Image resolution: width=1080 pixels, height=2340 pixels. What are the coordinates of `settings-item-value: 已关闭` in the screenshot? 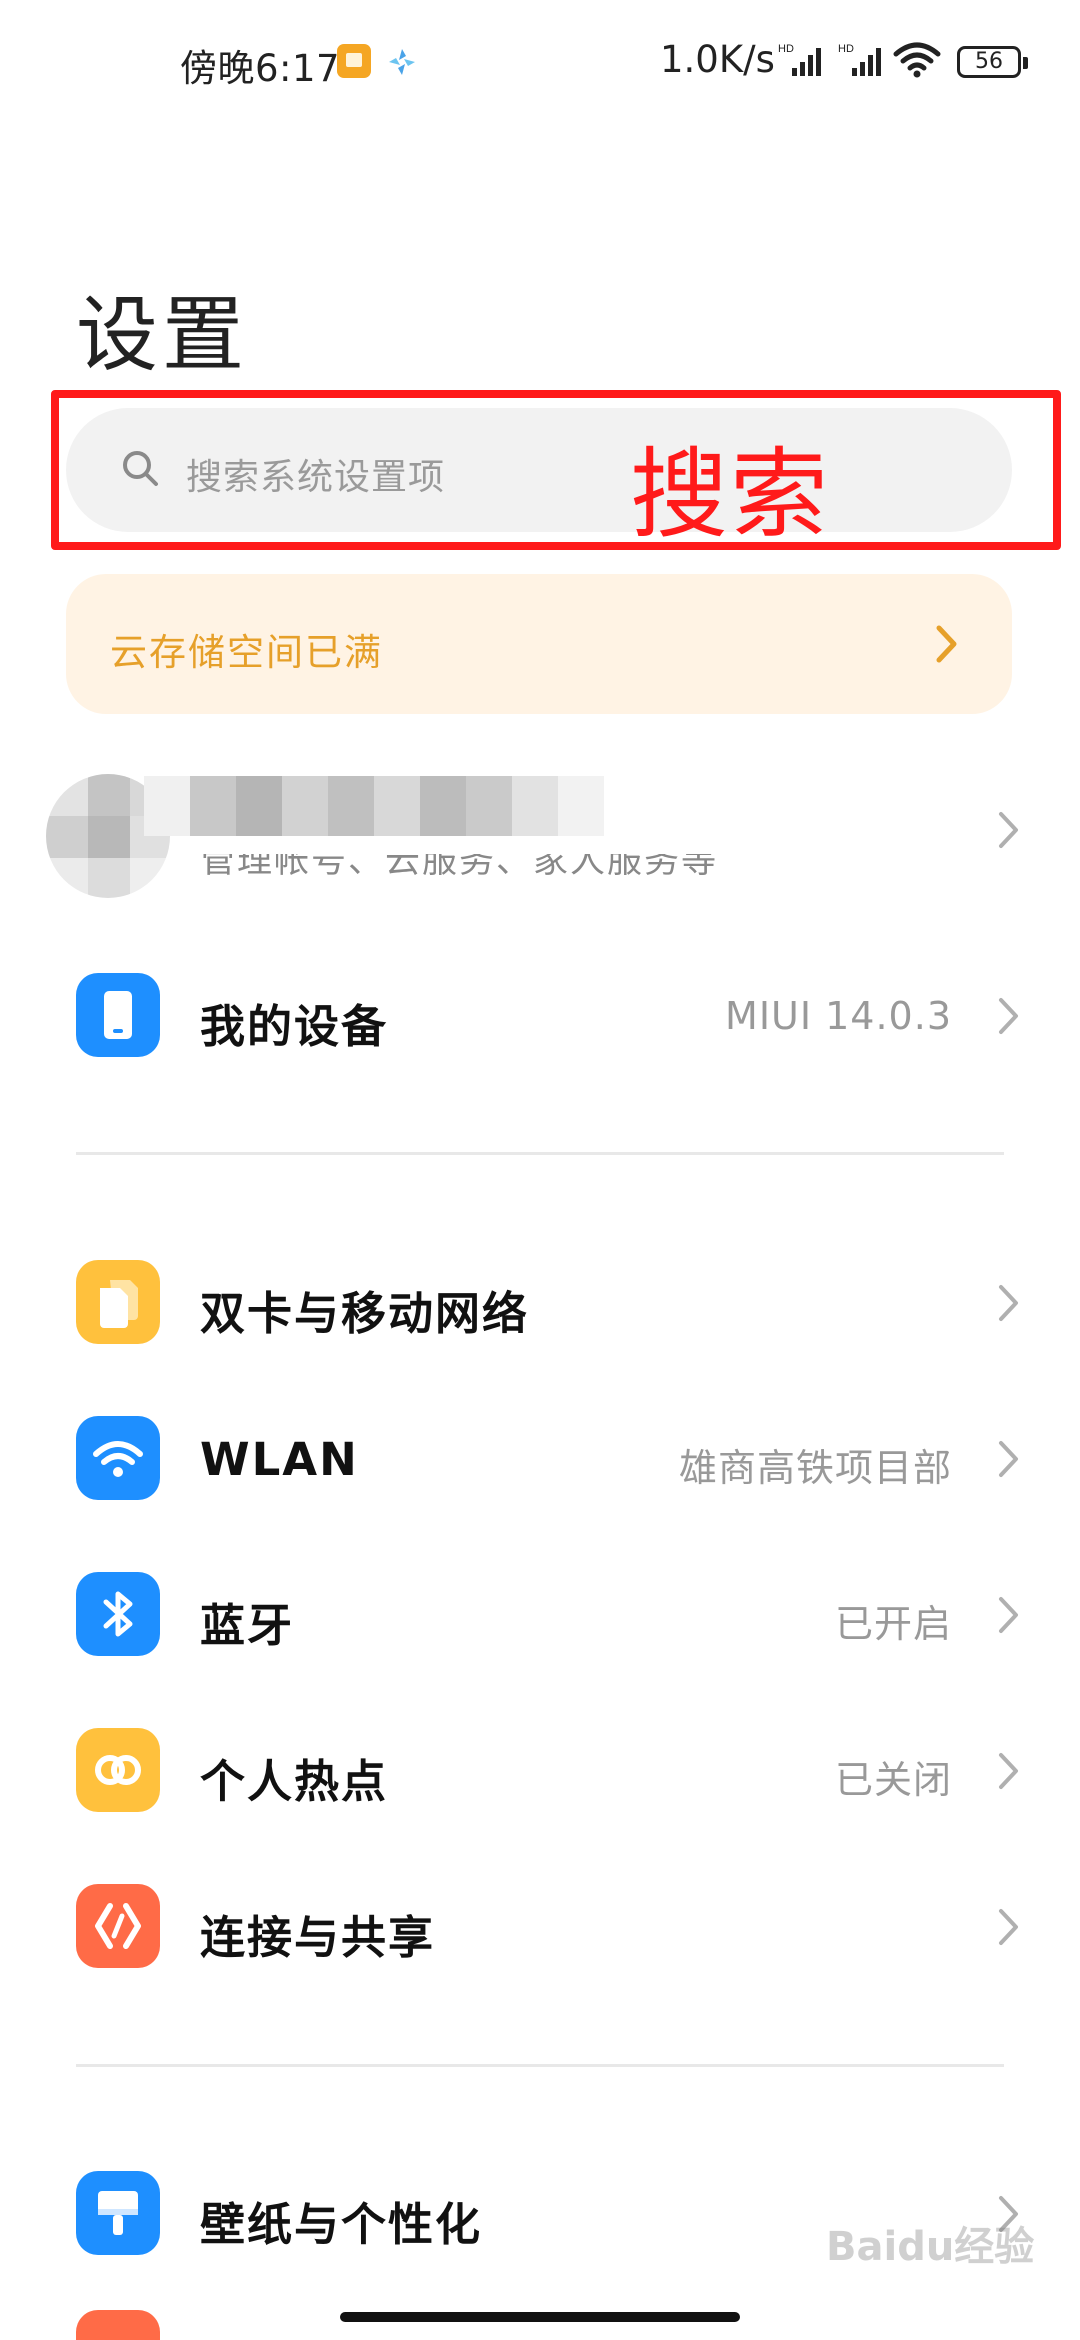 It's located at (893, 1780).